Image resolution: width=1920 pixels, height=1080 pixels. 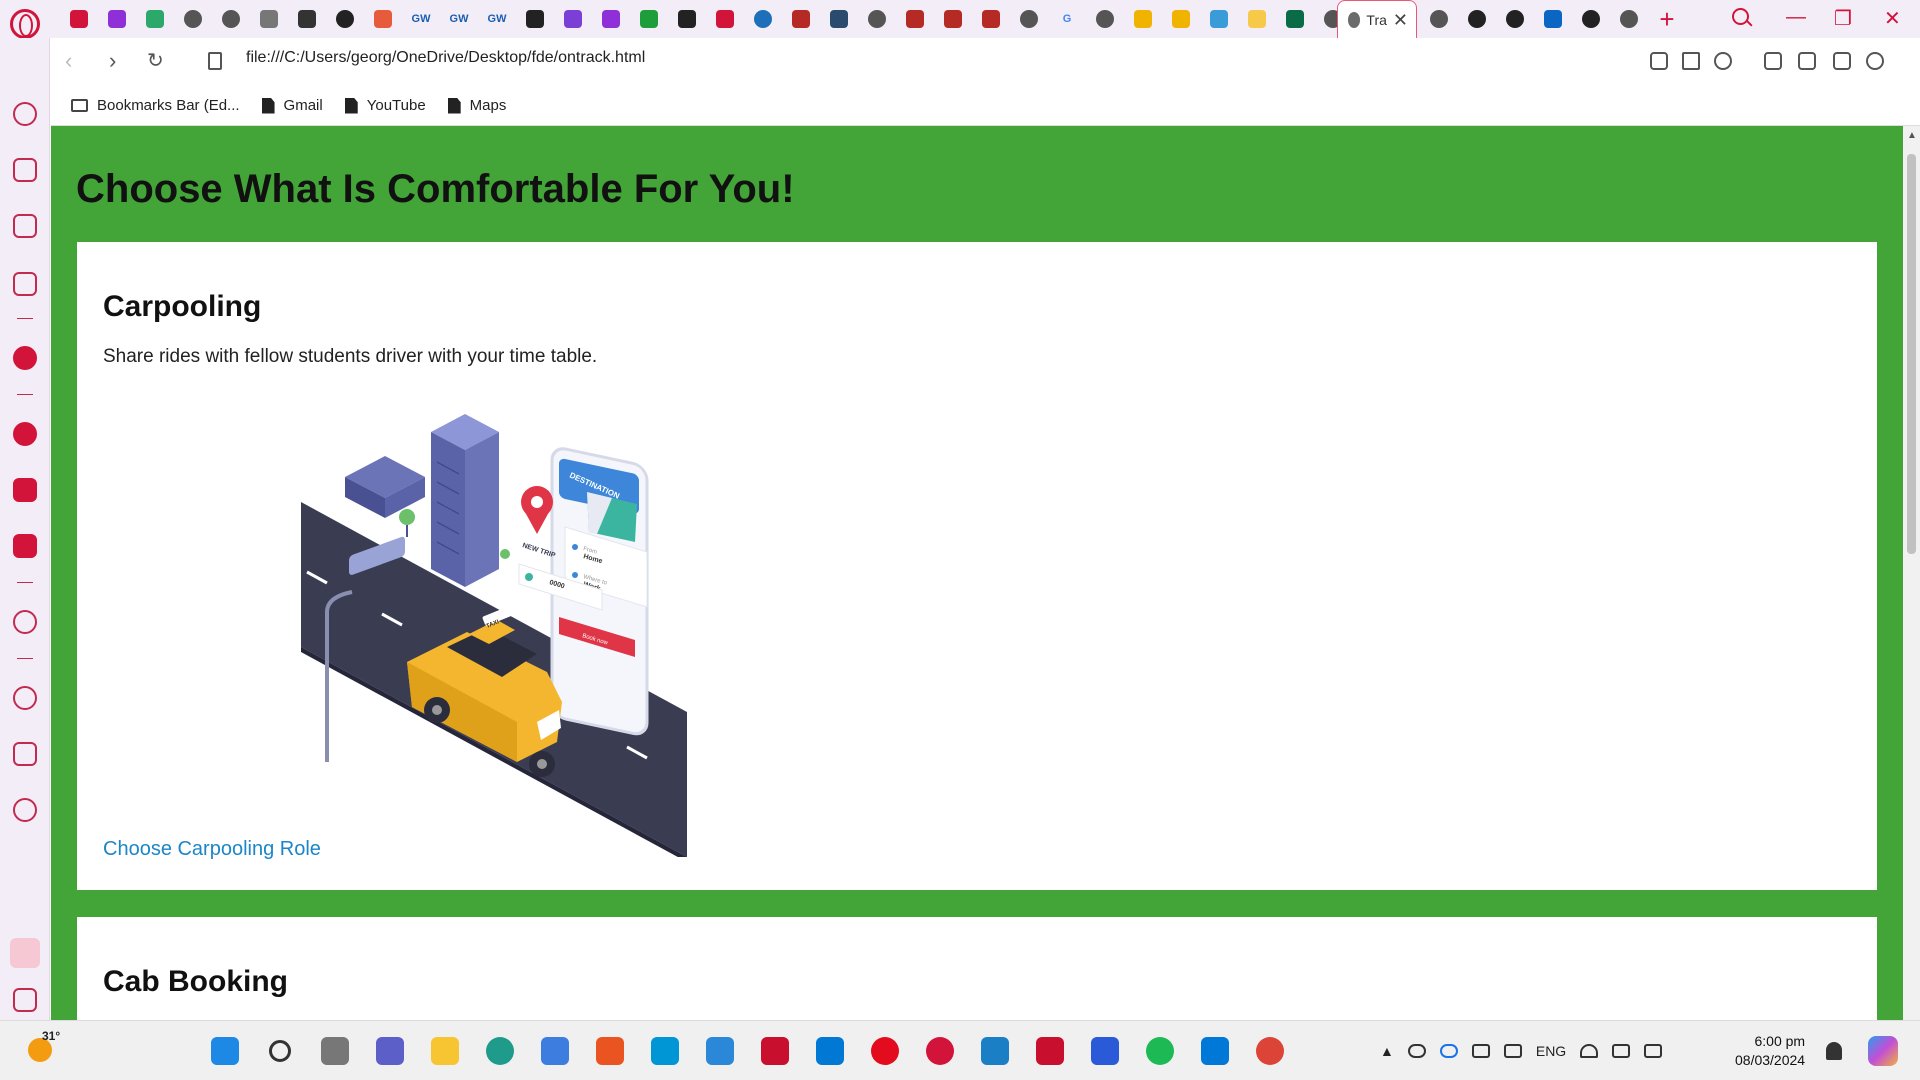 What do you see at coordinates (1448, 1051) in the screenshot?
I see `onedrive-blue-icon` at bounding box center [1448, 1051].